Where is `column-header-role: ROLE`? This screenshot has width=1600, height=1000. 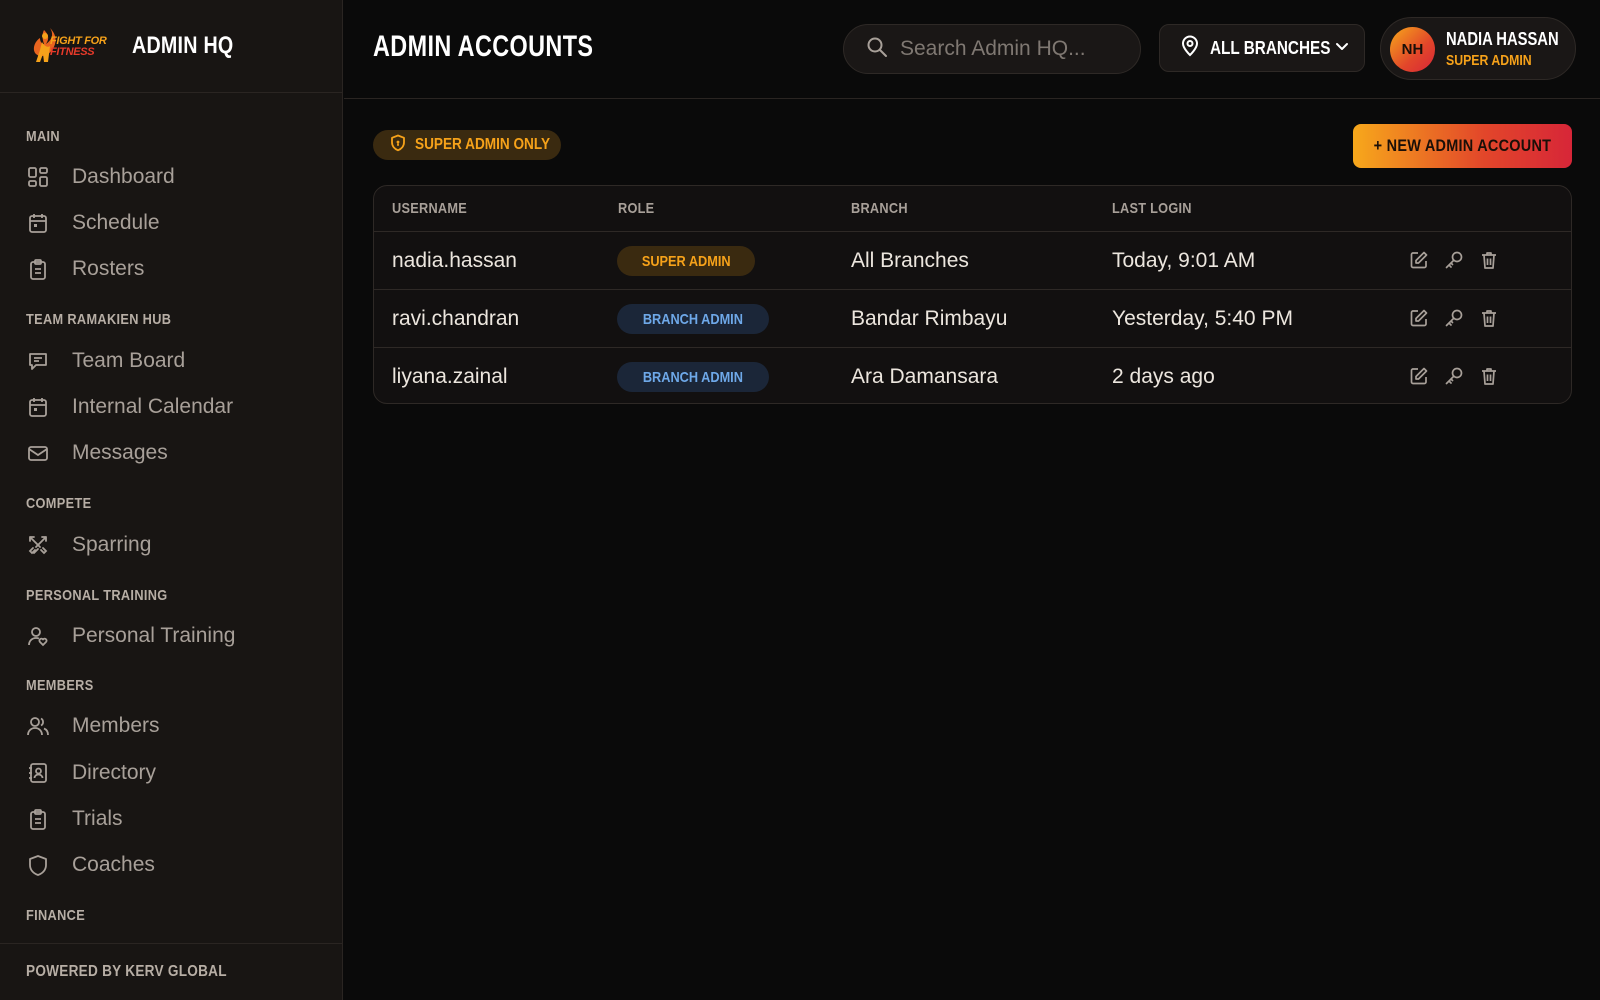 column-header-role: ROLE is located at coordinates (636, 208).